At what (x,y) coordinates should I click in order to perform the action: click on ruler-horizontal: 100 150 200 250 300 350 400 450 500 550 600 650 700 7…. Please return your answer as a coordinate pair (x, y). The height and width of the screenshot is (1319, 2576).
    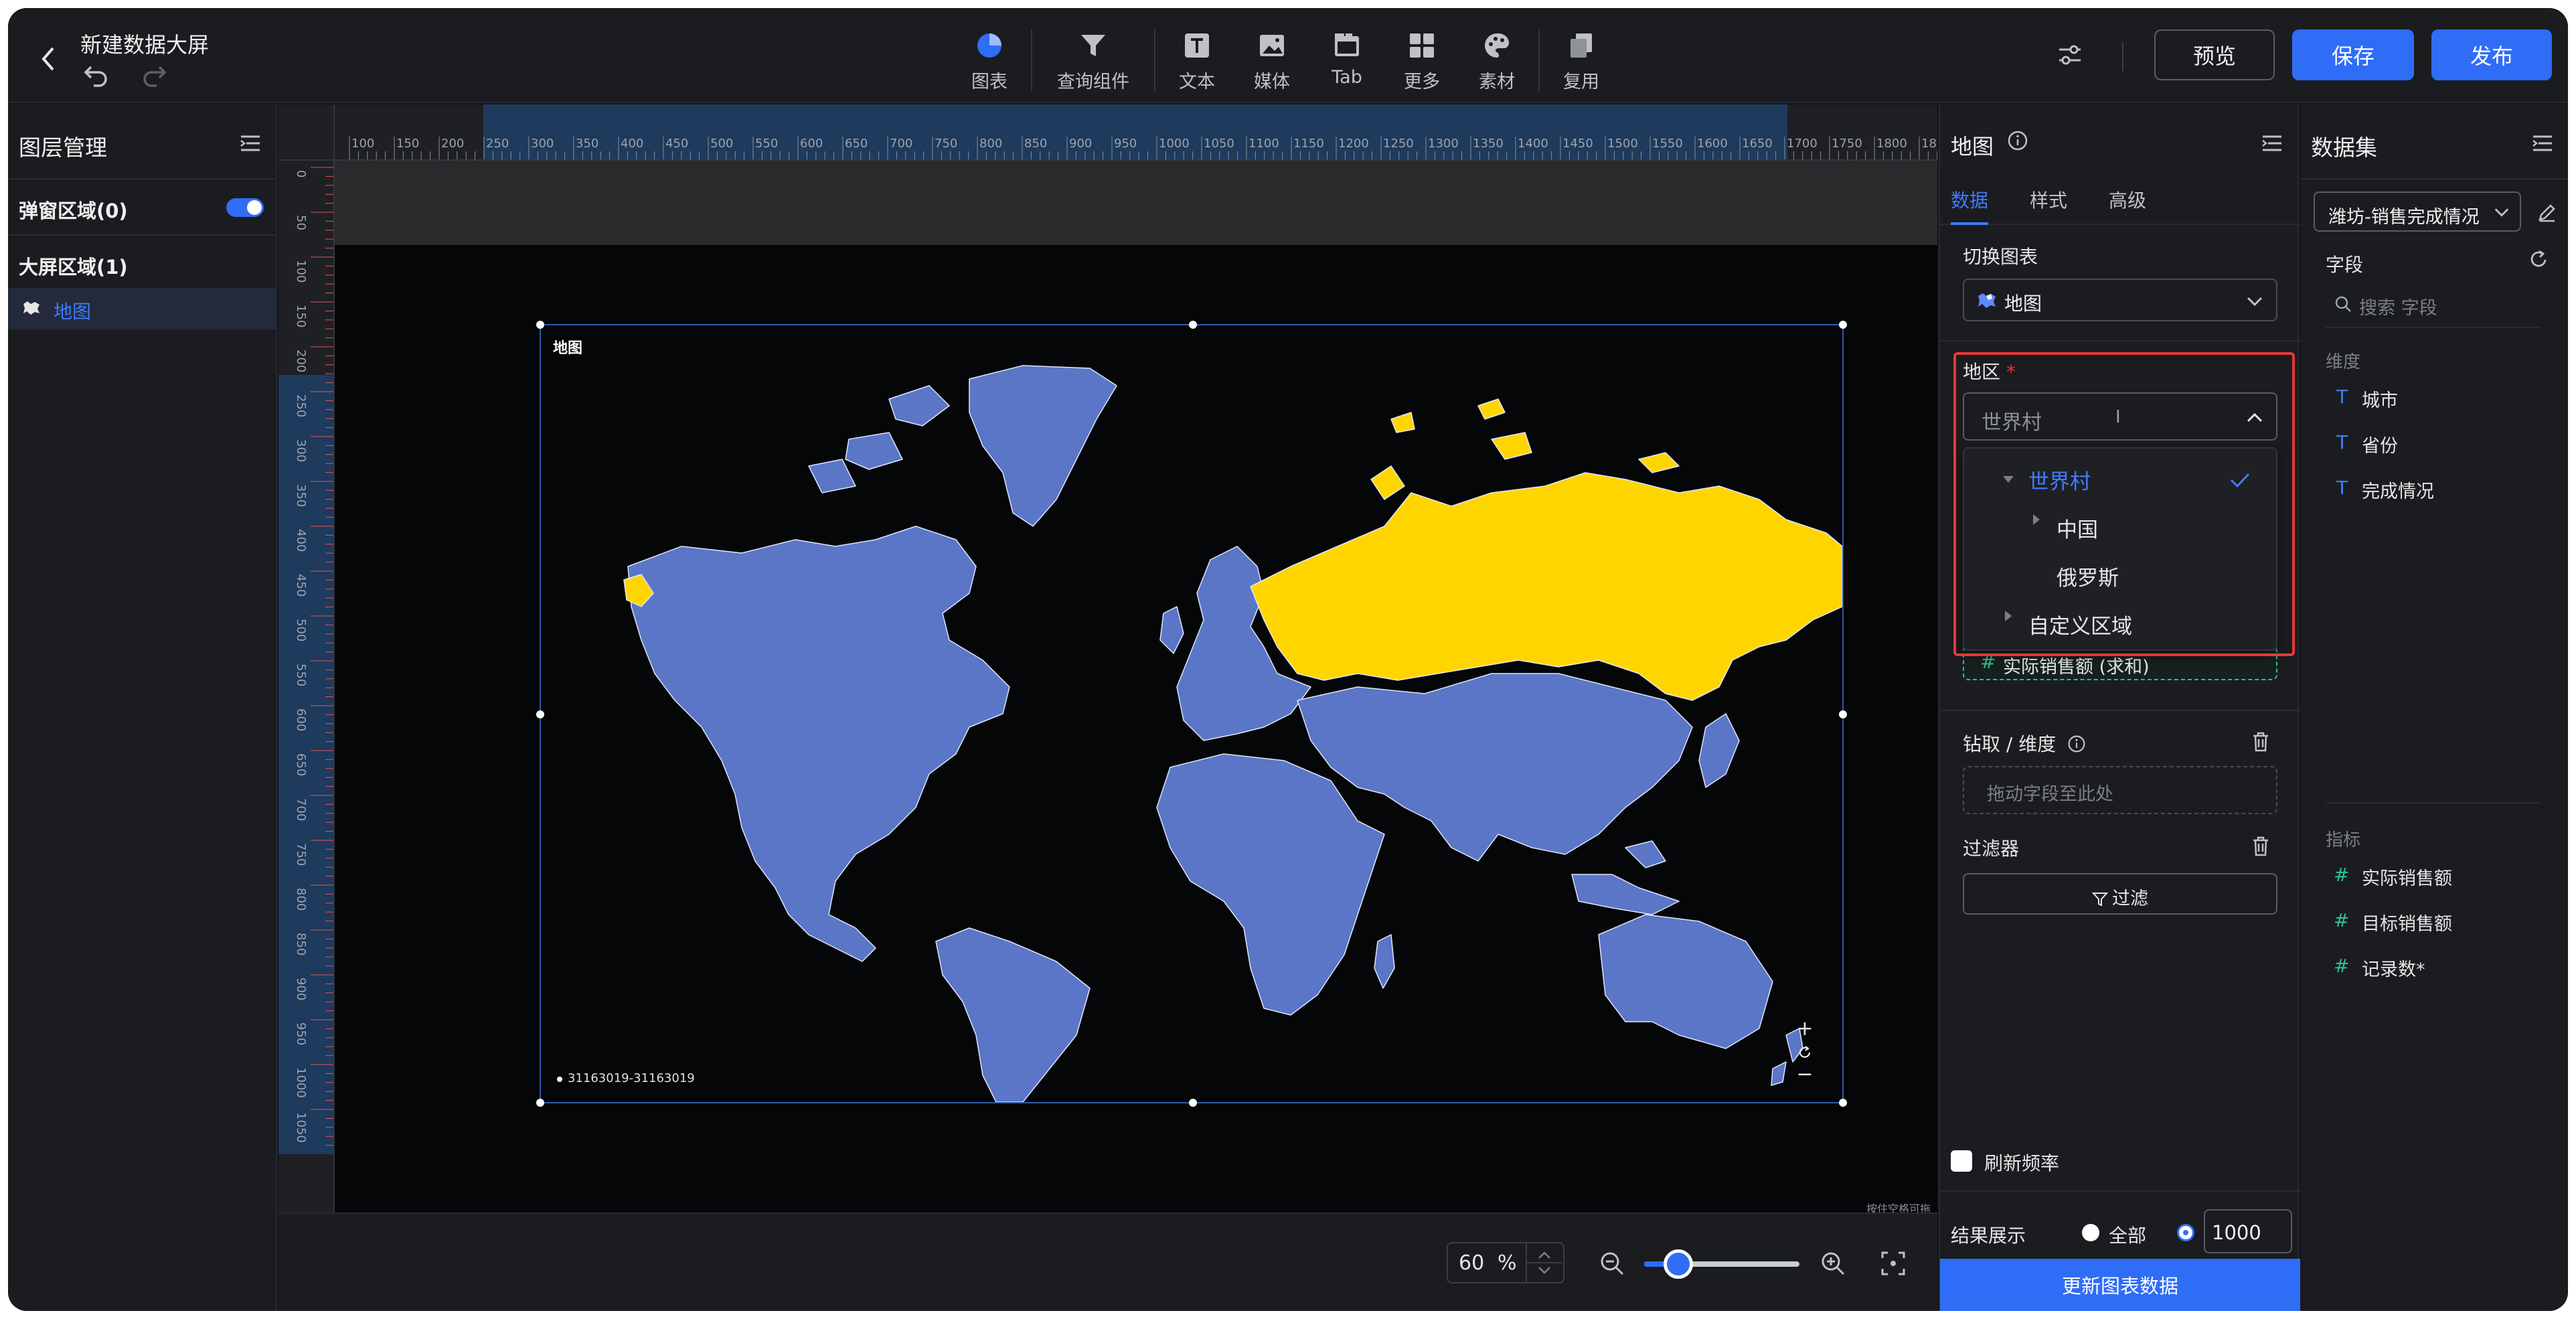
    Looking at the image, I should click on (1107, 132).